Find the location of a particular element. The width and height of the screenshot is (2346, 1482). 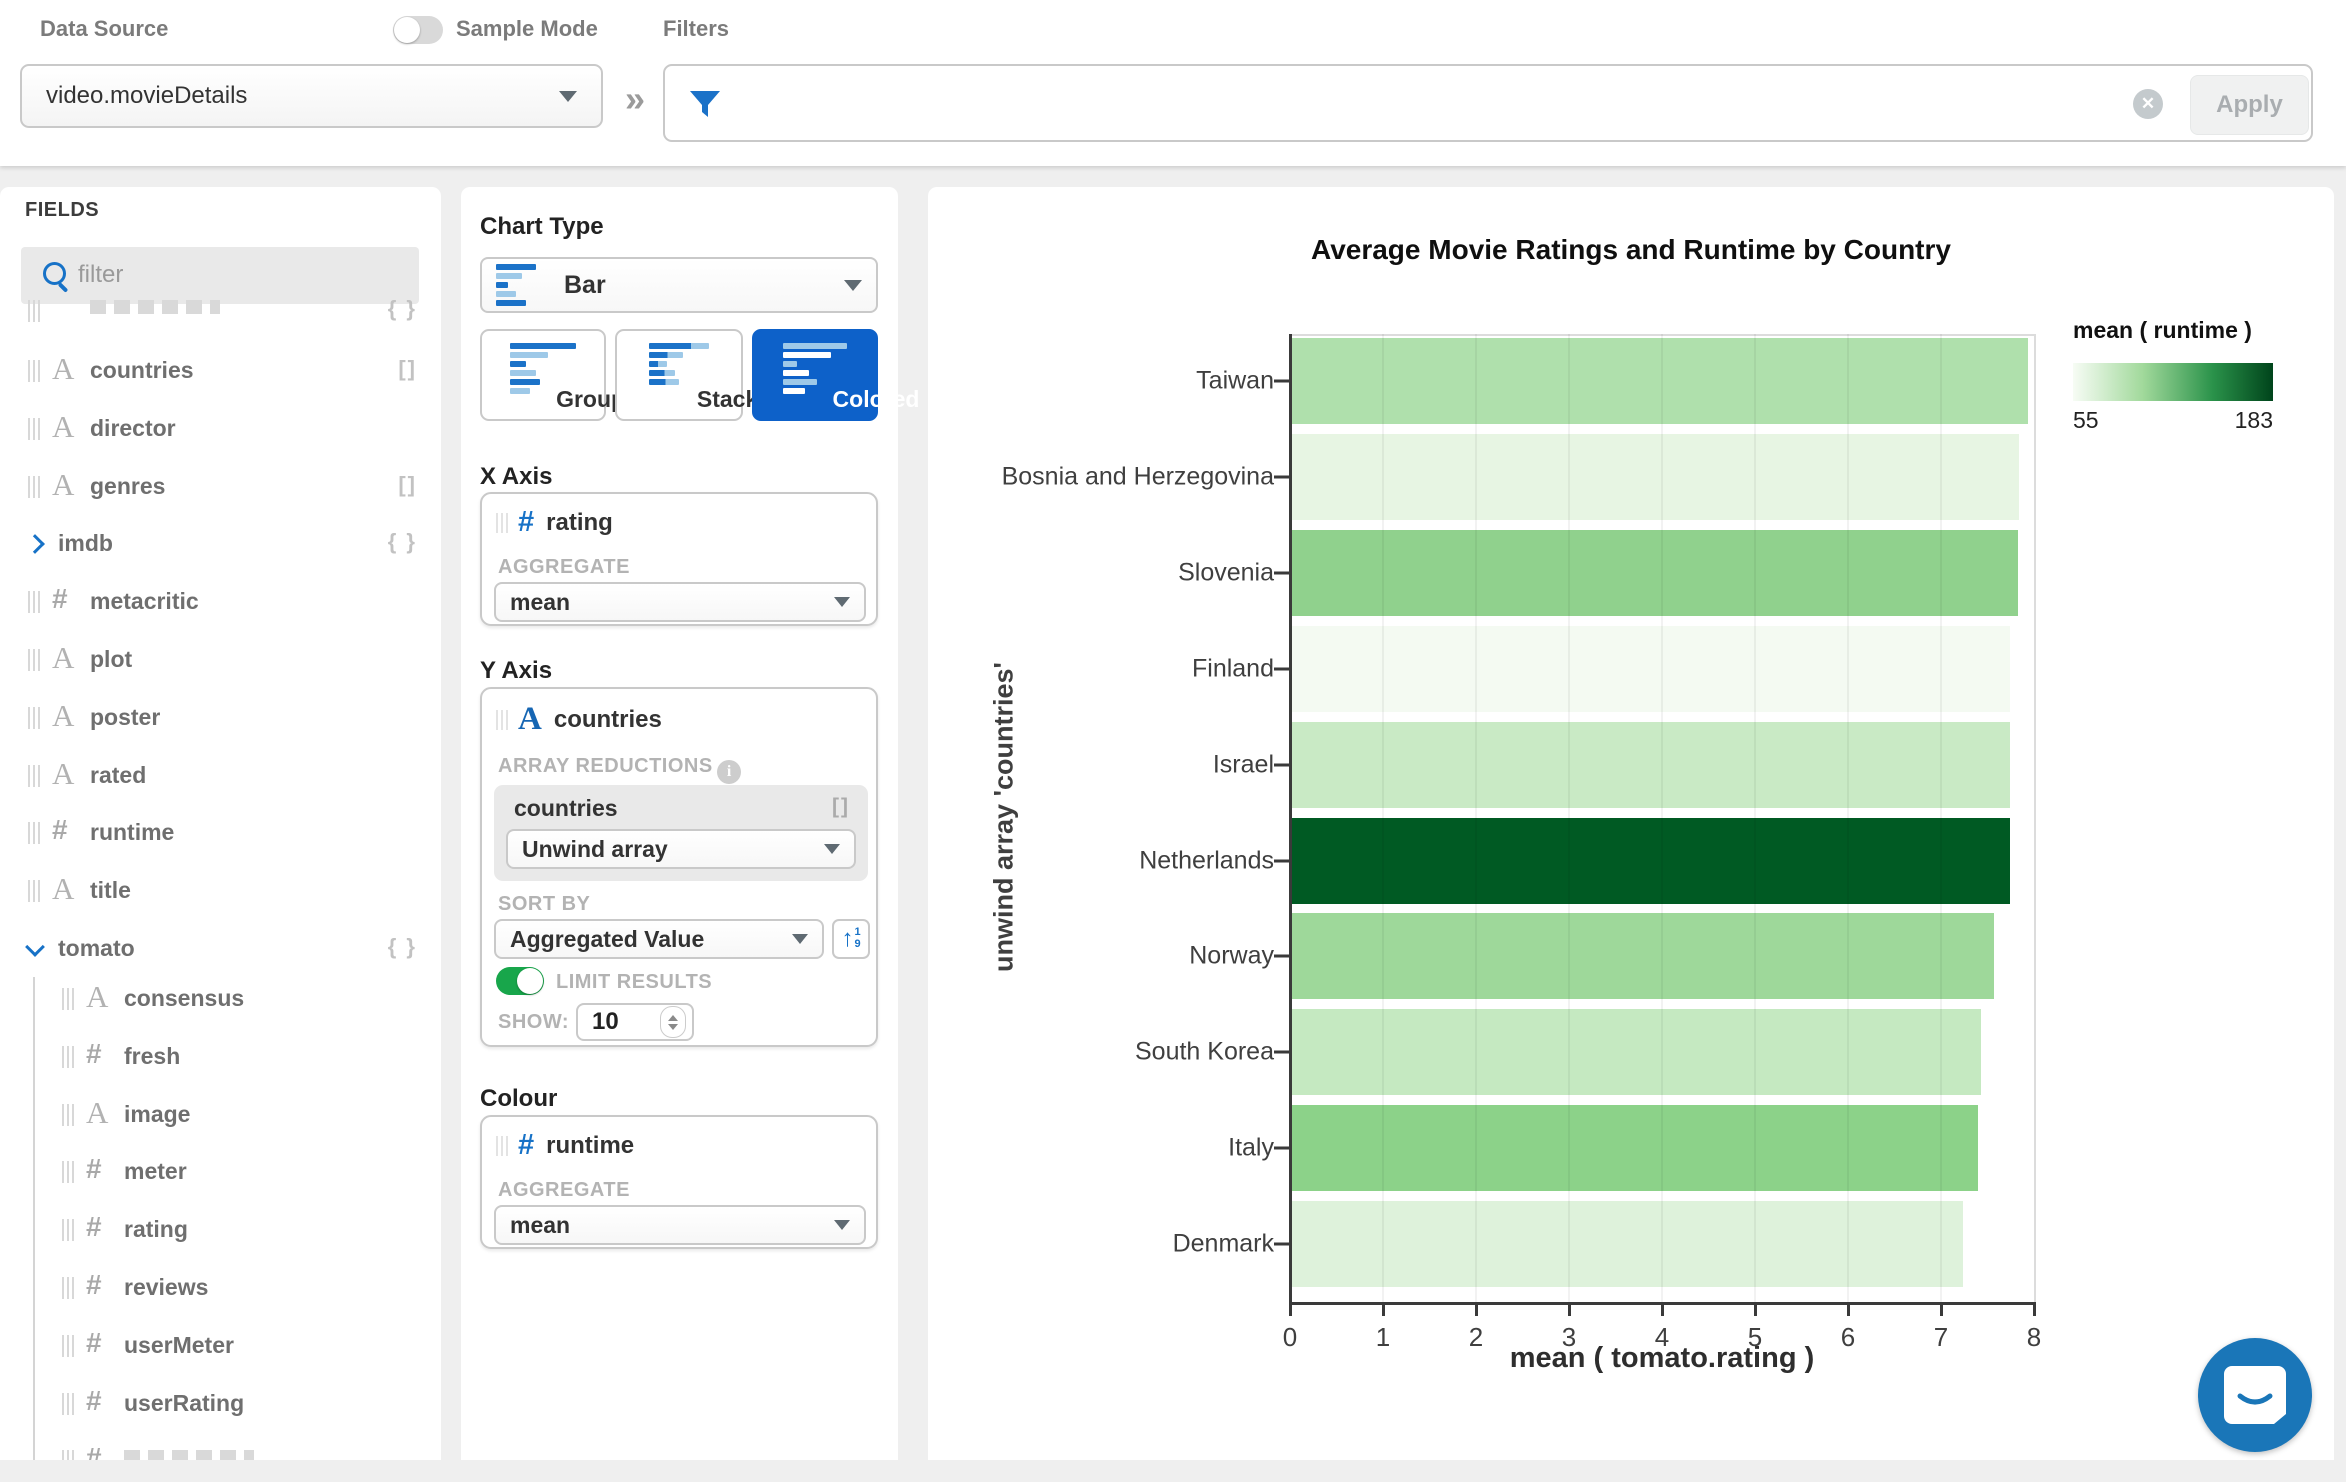

bar-Norway is located at coordinates (1643, 956).